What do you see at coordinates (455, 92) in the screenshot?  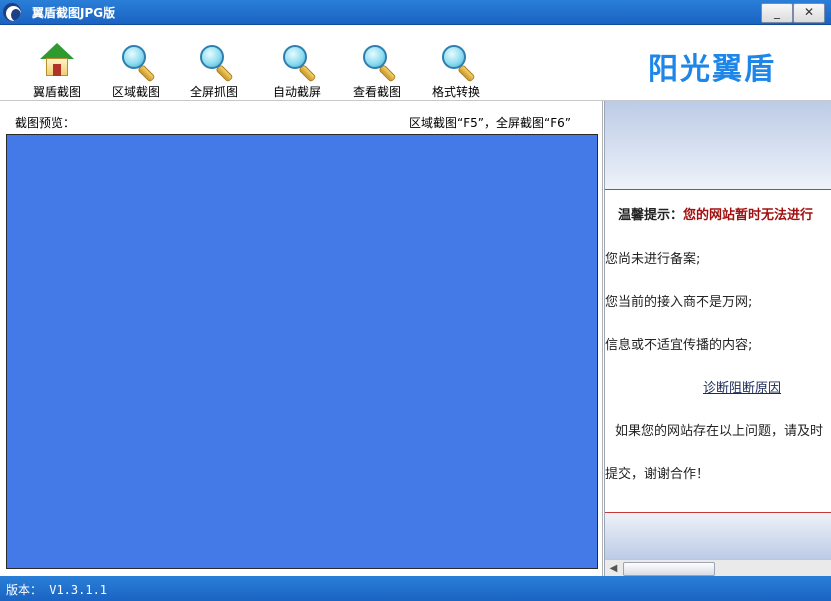 I see `toolbar-item-label: 格式转换` at bounding box center [455, 92].